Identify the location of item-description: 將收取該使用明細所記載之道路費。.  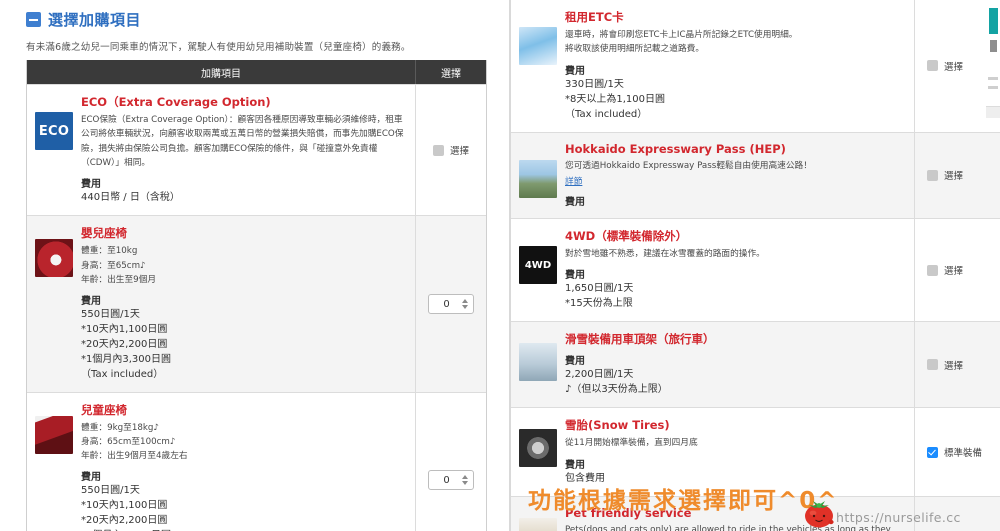
(634, 49).